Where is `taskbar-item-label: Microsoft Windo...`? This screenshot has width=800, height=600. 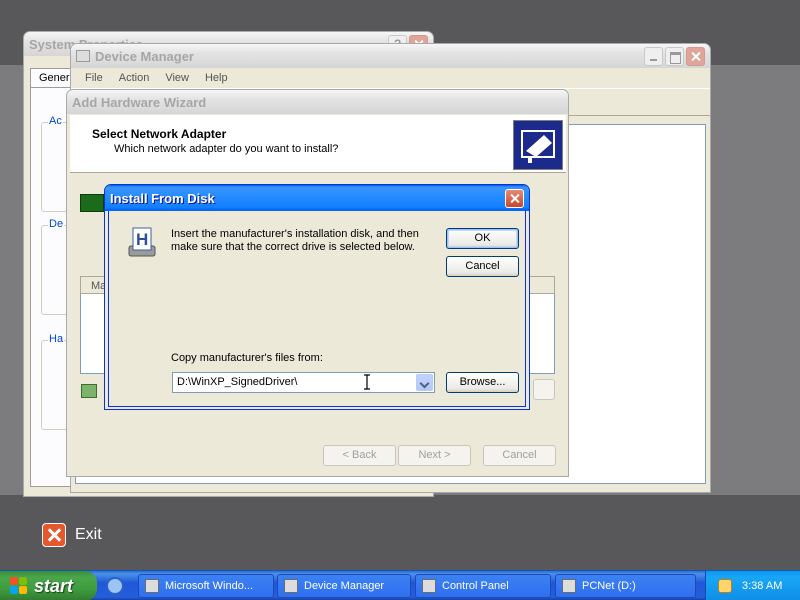
taskbar-item-label: Microsoft Windo... is located at coordinates (209, 586).